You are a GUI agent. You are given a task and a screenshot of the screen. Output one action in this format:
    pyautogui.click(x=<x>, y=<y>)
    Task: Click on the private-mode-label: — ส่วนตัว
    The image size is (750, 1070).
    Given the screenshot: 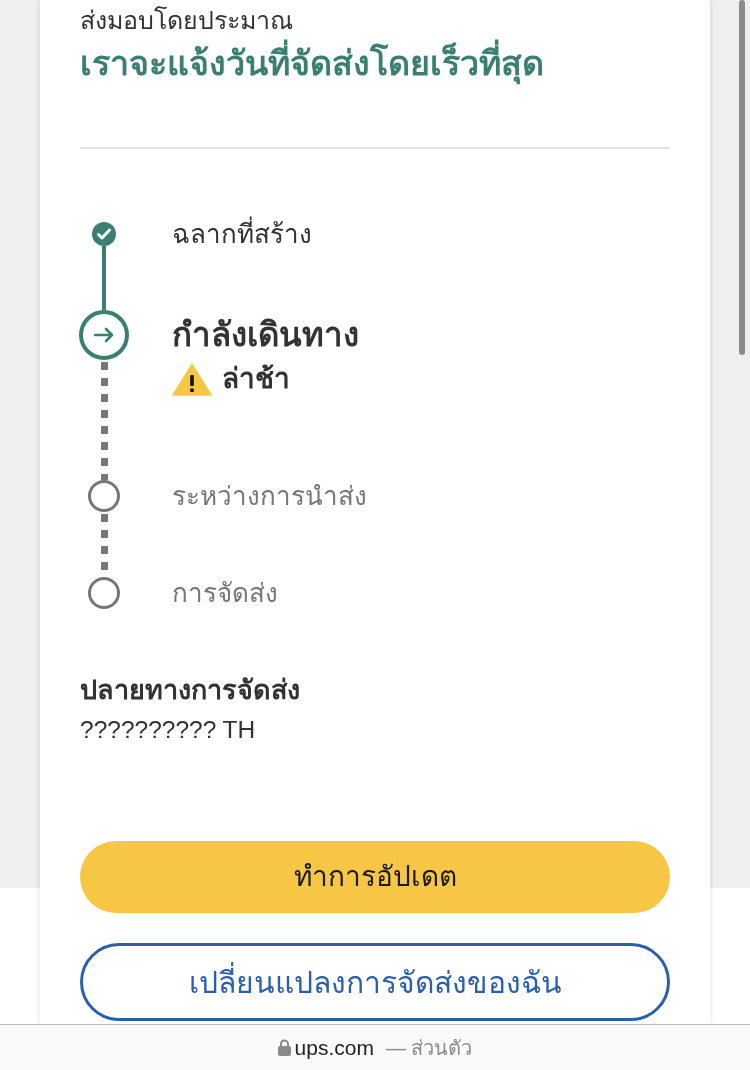 What is the action you would take?
    pyautogui.click(x=429, y=1048)
    